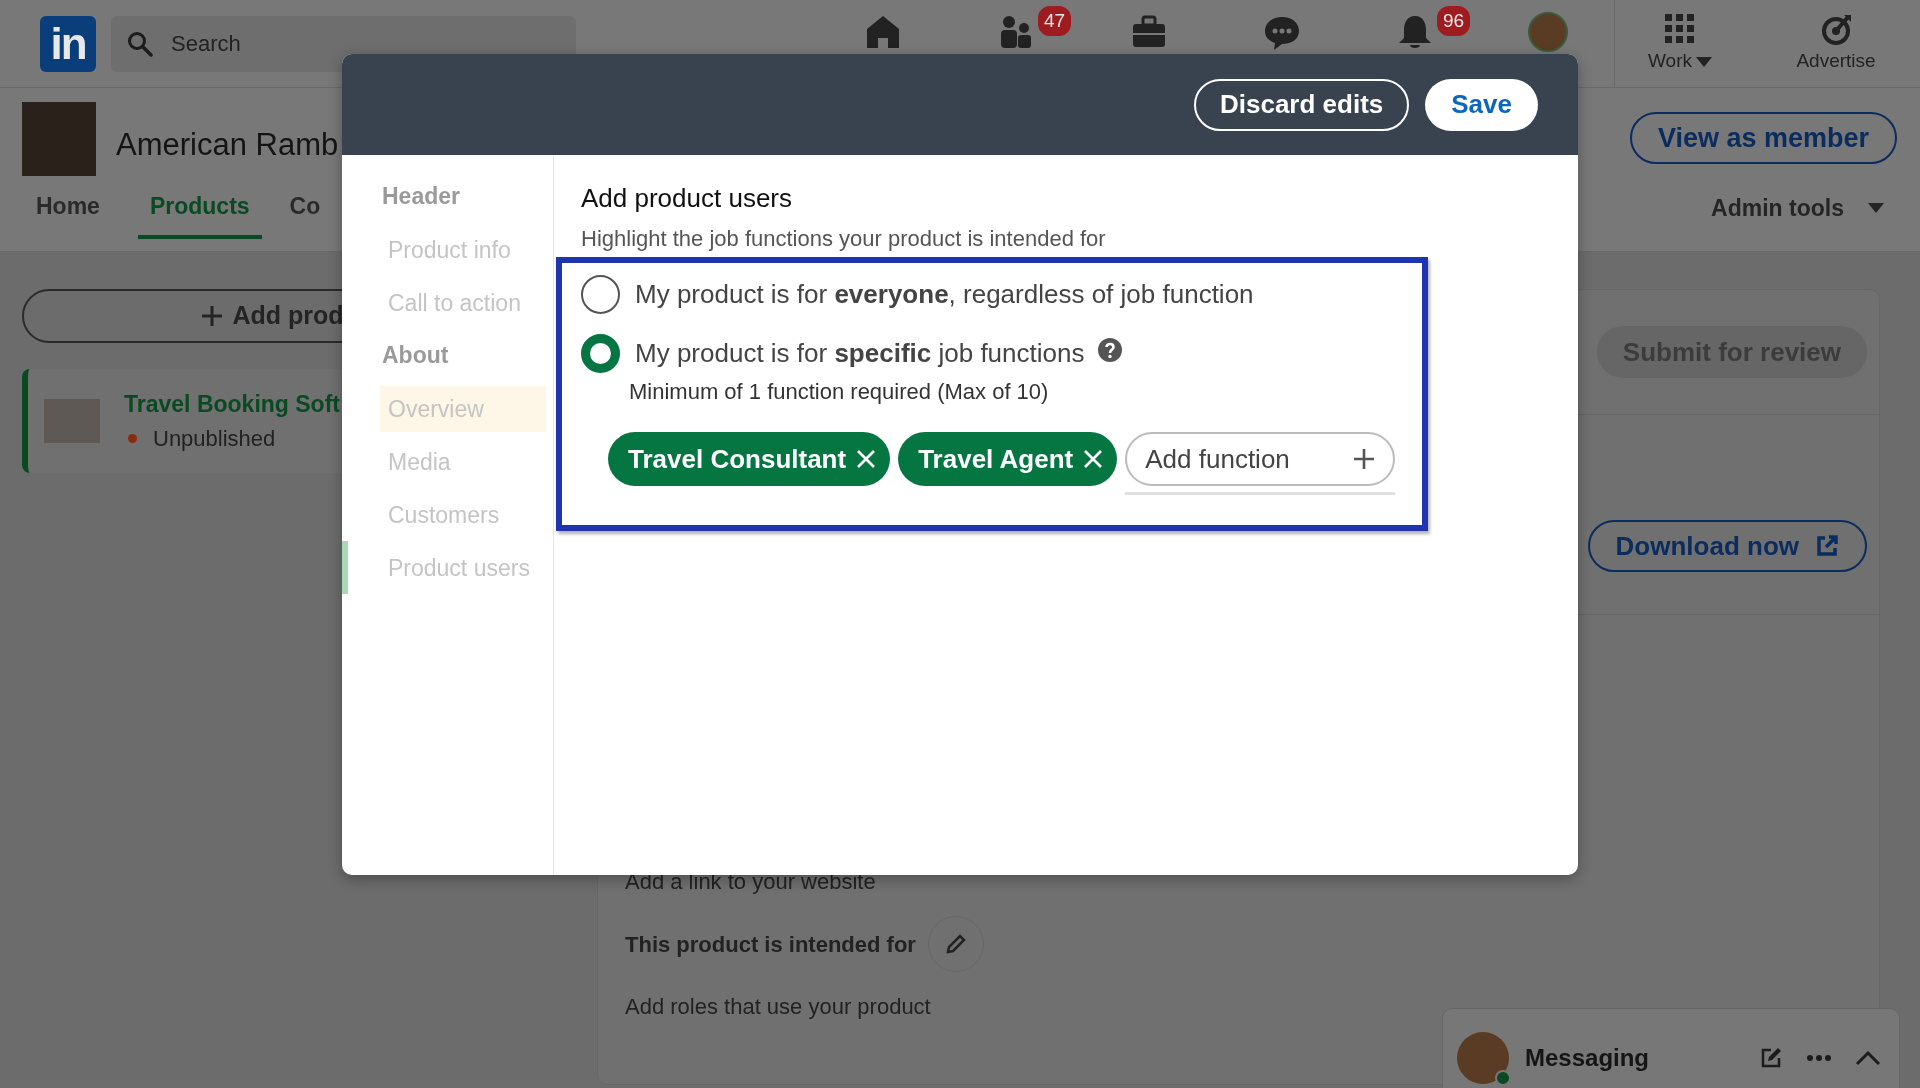 This screenshot has height=1088, width=1920. What do you see at coordinates (1836, 44) in the screenshot?
I see `advertise-link: Advertise` at bounding box center [1836, 44].